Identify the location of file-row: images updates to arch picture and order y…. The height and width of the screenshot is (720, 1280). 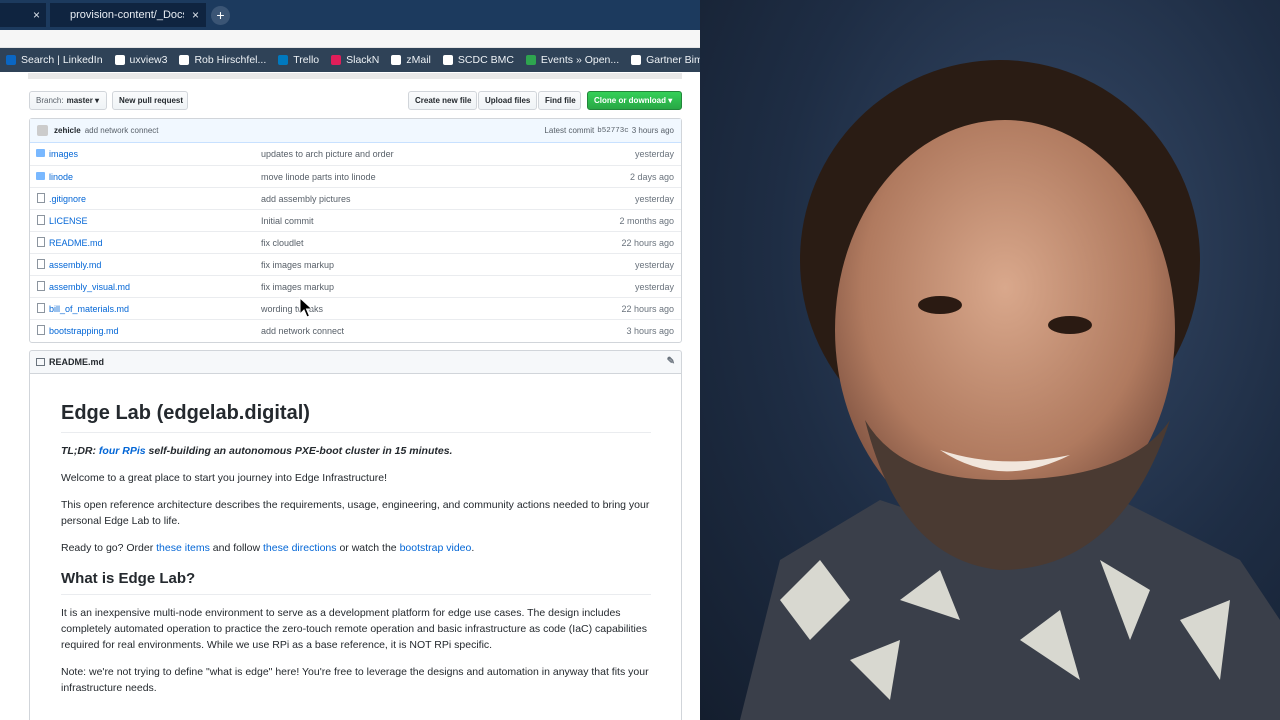
(355, 154).